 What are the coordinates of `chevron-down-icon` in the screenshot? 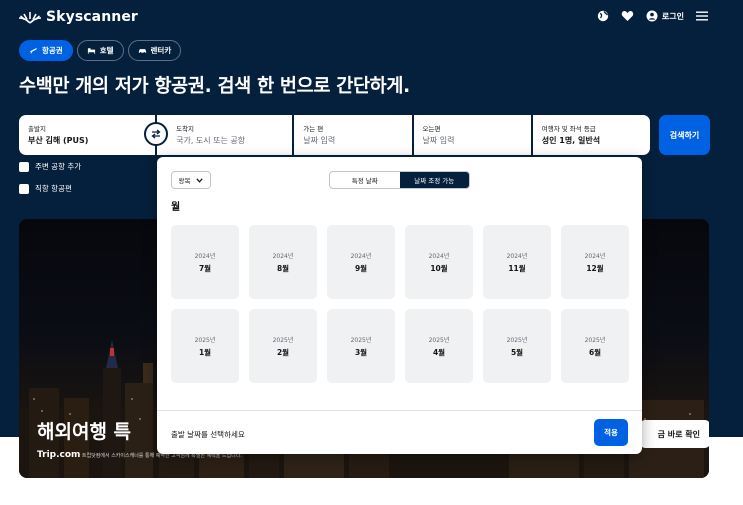 It's located at (200, 180).